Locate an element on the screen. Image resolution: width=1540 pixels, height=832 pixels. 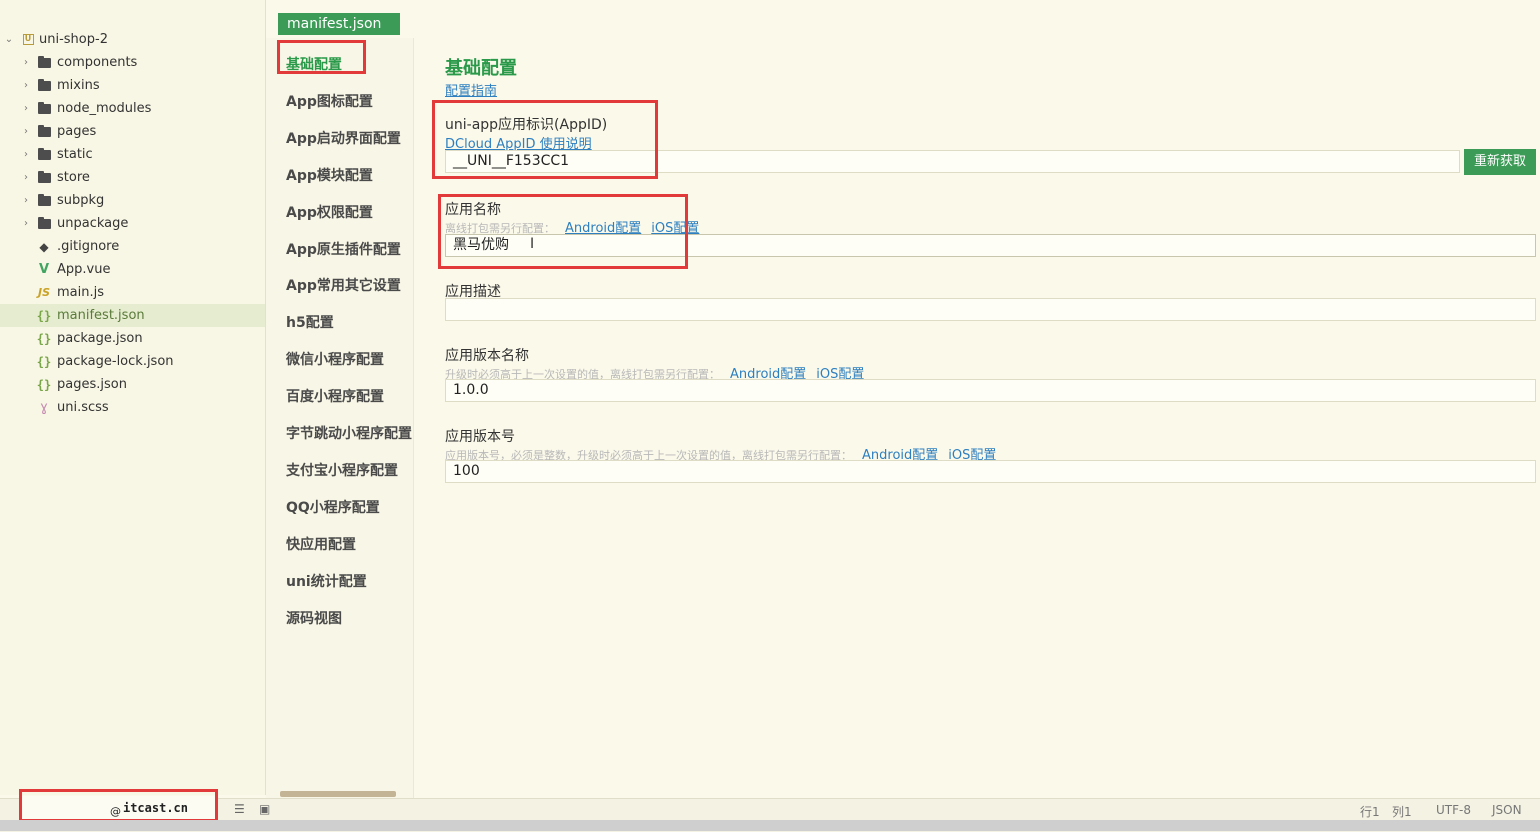
nav-item-12: QQ小程序配置 is located at coordinates (333, 507).